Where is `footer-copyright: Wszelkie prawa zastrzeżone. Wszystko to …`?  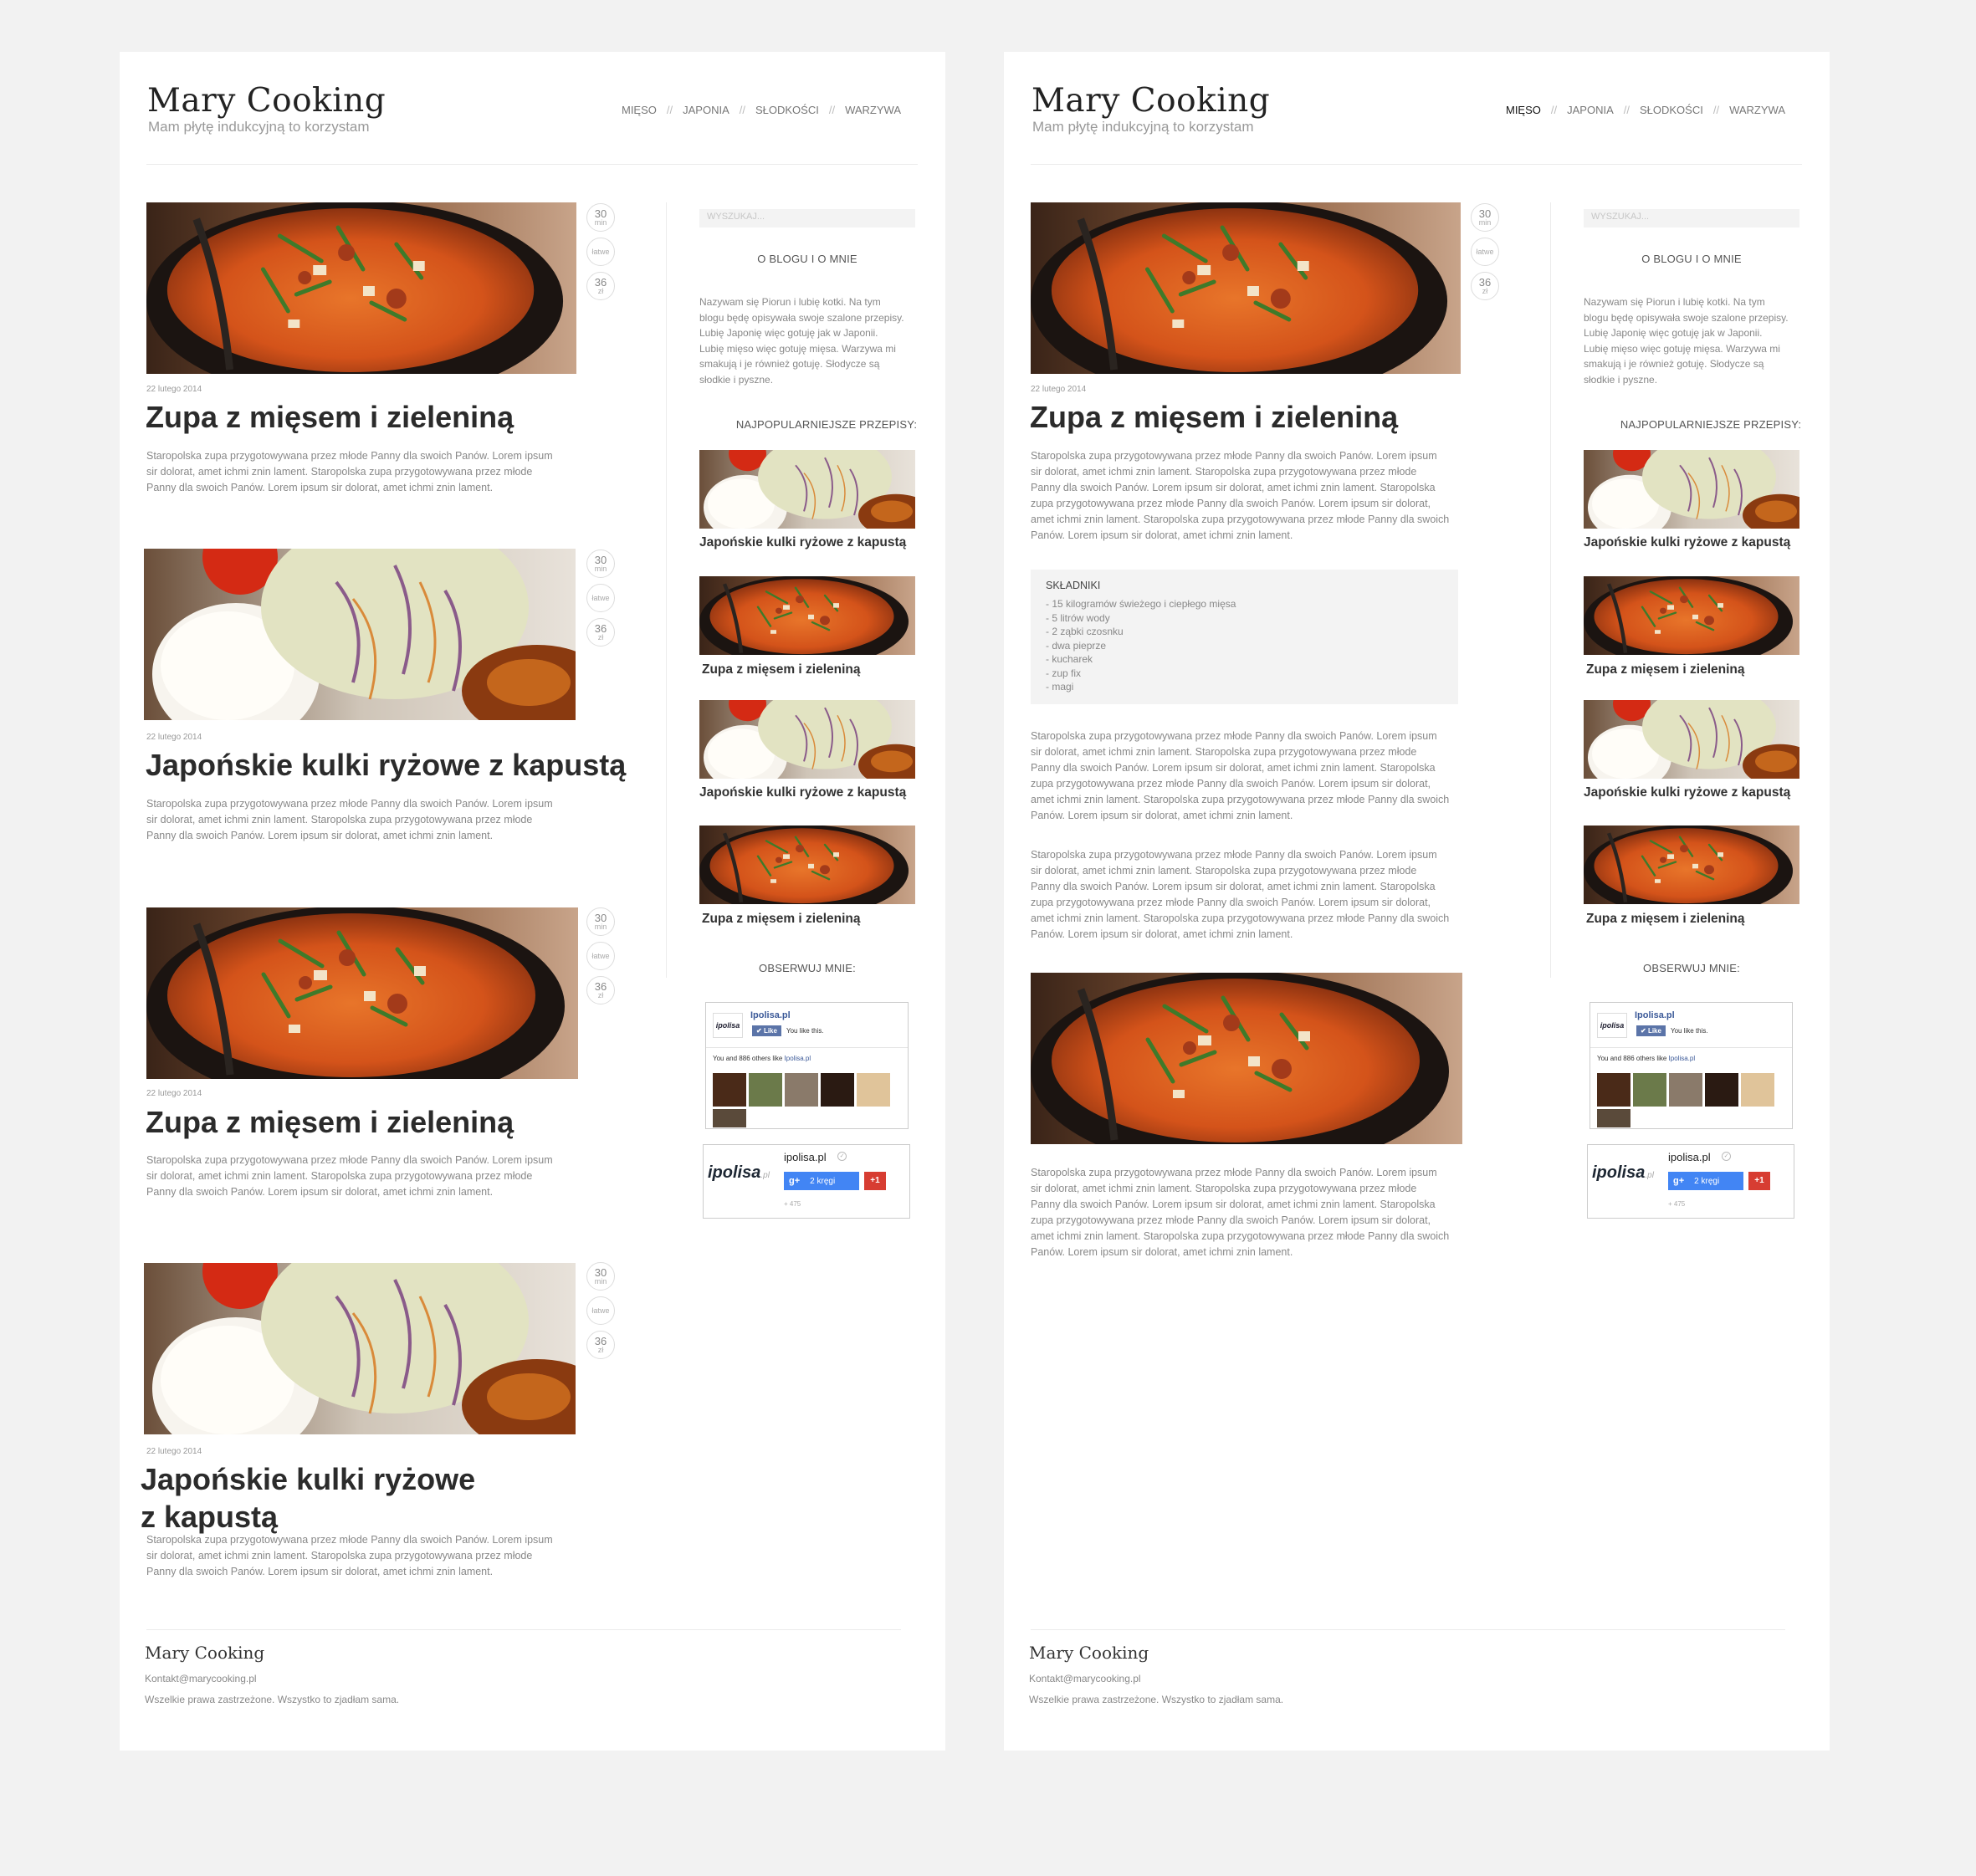
footer-copyright: Wszelkie prawa zastrzeżone. Wszystko to … is located at coordinates (272, 1700).